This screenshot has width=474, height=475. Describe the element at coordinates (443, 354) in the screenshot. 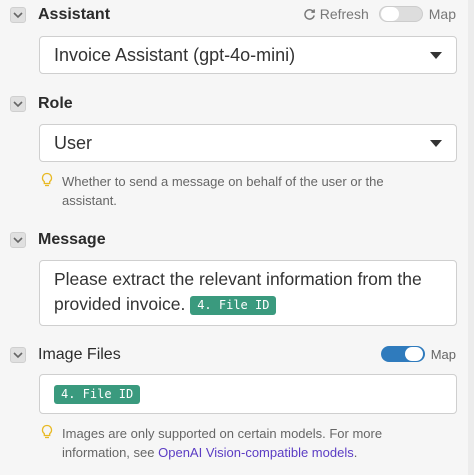

I see `image-files-map-label: Map` at that location.